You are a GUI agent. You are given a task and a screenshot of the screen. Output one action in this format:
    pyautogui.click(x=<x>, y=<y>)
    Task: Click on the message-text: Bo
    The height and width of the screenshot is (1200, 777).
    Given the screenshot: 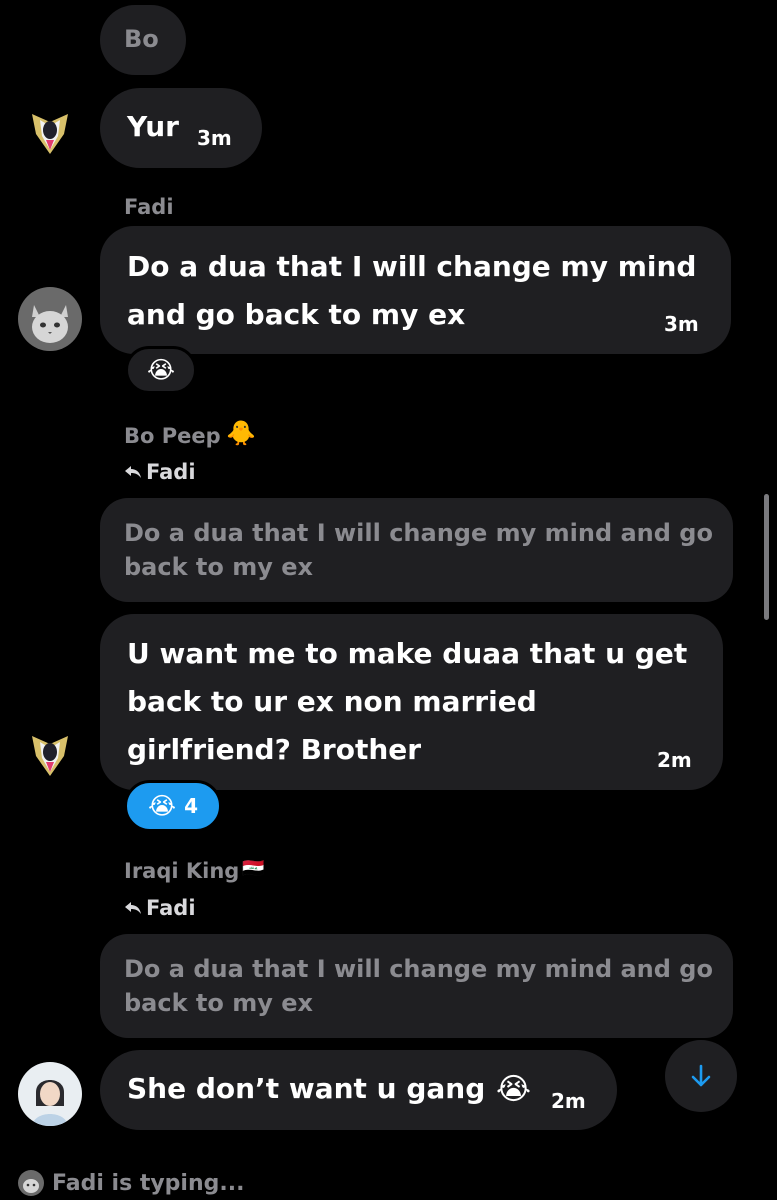 What is the action you would take?
    pyautogui.click(x=141, y=39)
    